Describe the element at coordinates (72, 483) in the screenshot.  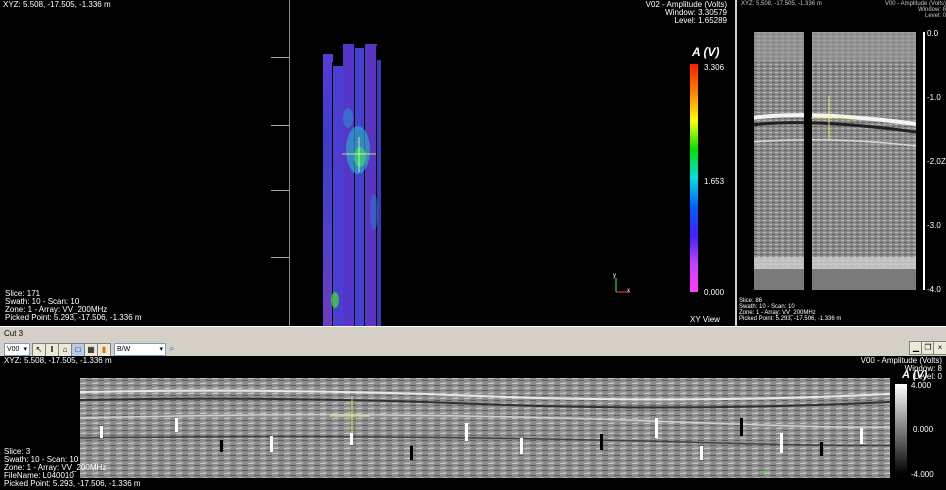
I see `cut-info-picked-point: Picked Point: 5.293, -17.506, -1.336 m` at that location.